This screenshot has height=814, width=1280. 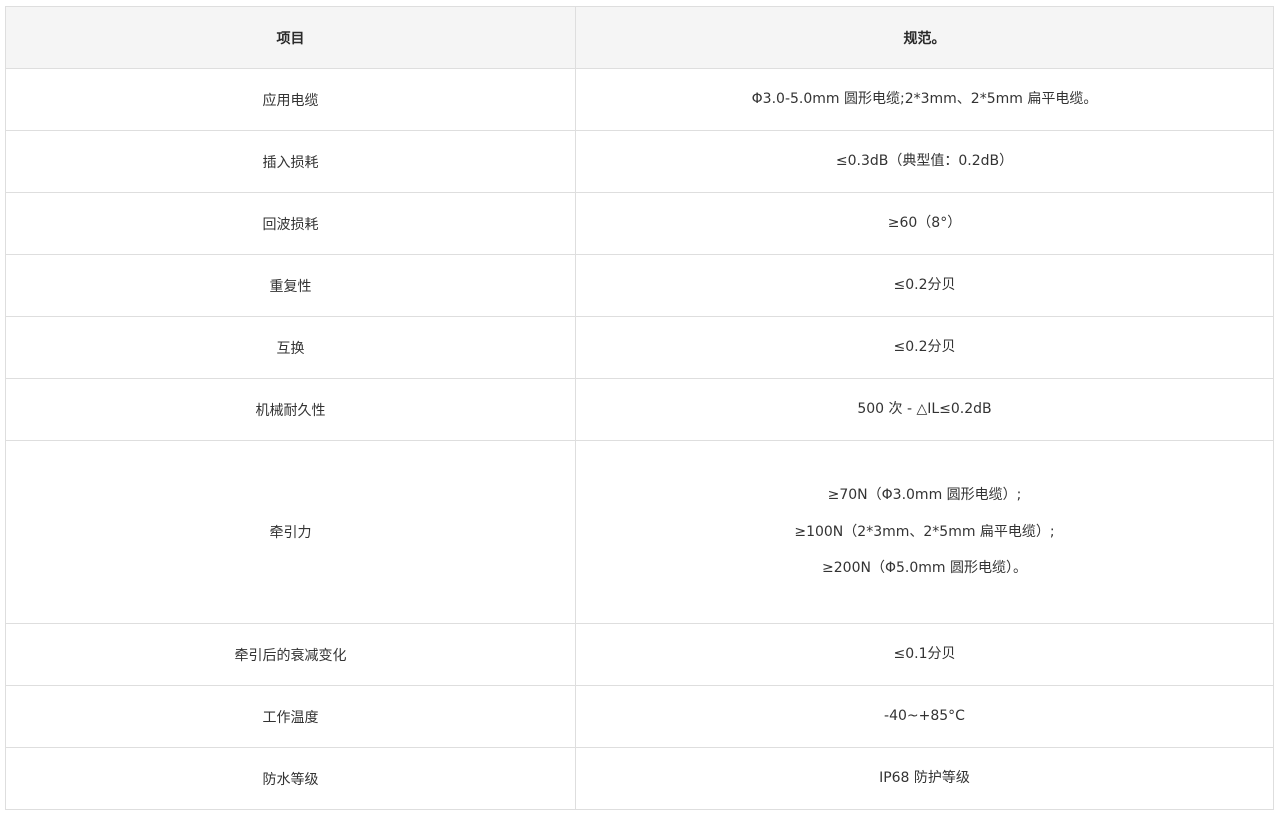 I want to click on table-header-row: 项目 规范。, so click(x=639, y=37).